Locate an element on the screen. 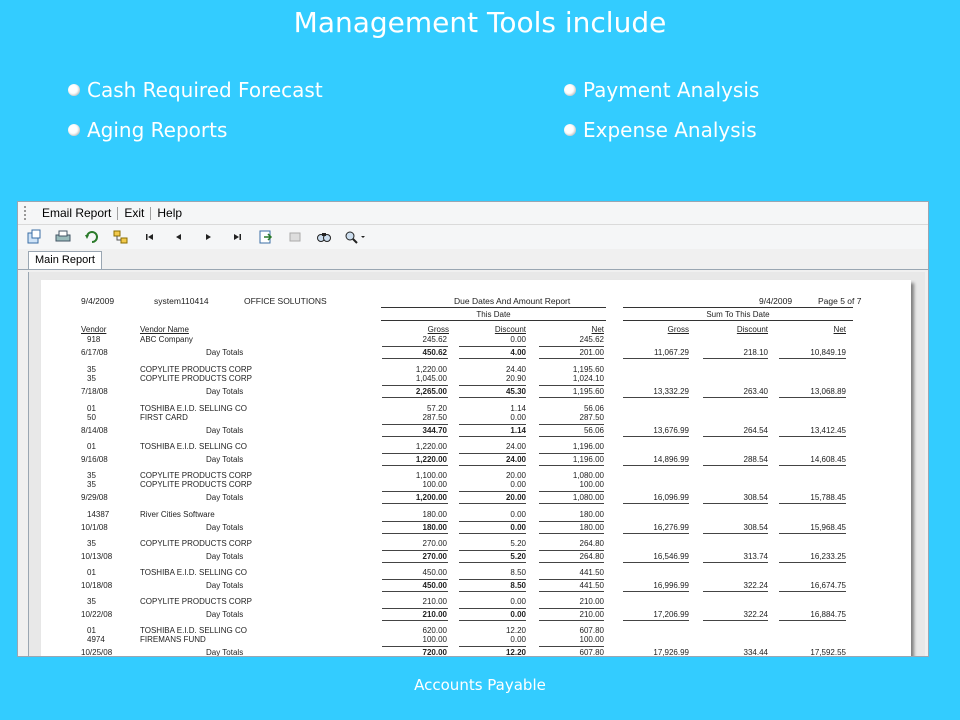  due-date: 6/17/08 is located at coordinates (94, 352).